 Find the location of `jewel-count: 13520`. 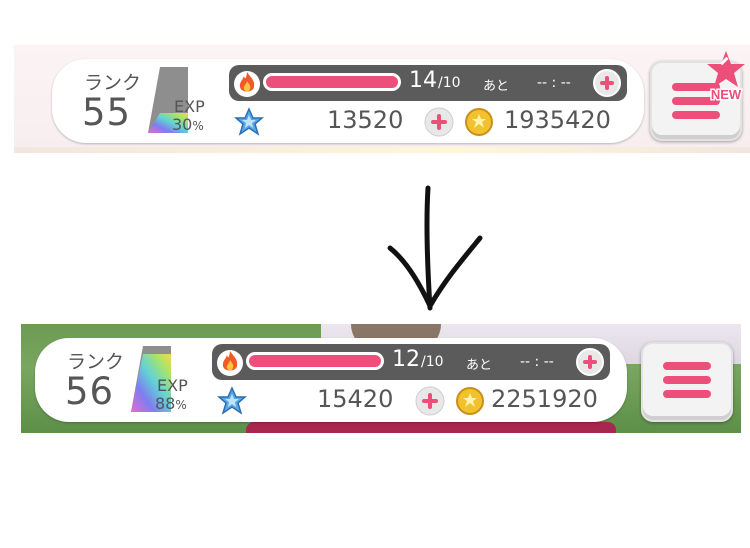

jewel-count: 13520 is located at coordinates (365, 120).